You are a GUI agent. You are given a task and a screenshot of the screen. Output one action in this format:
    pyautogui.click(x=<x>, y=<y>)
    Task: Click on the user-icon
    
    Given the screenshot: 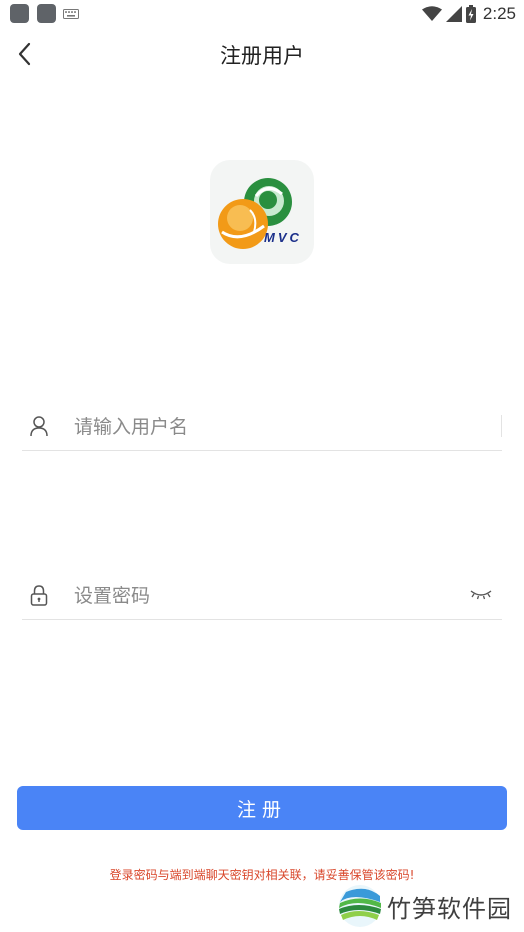 What is the action you would take?
    pyautogui.click(x=39, y=426)
    